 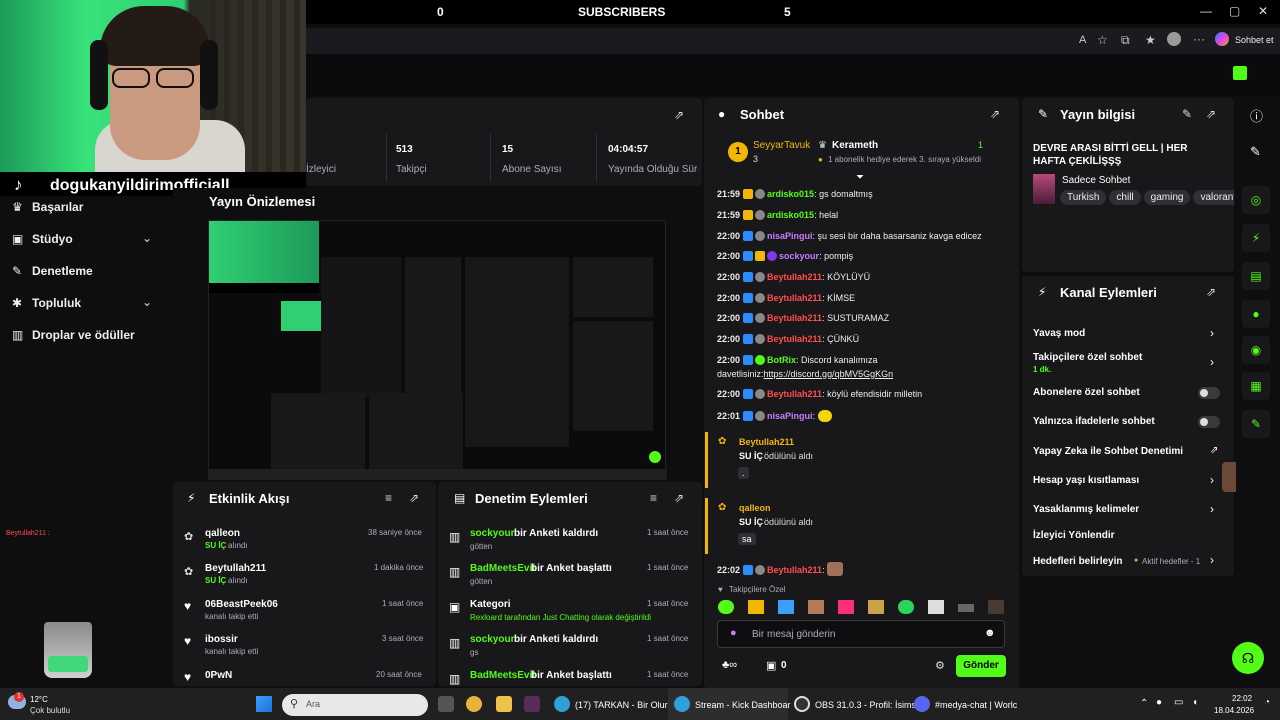 I want to click on slow-mode-row: Yavaş mod, so click(x=1059, y=333).